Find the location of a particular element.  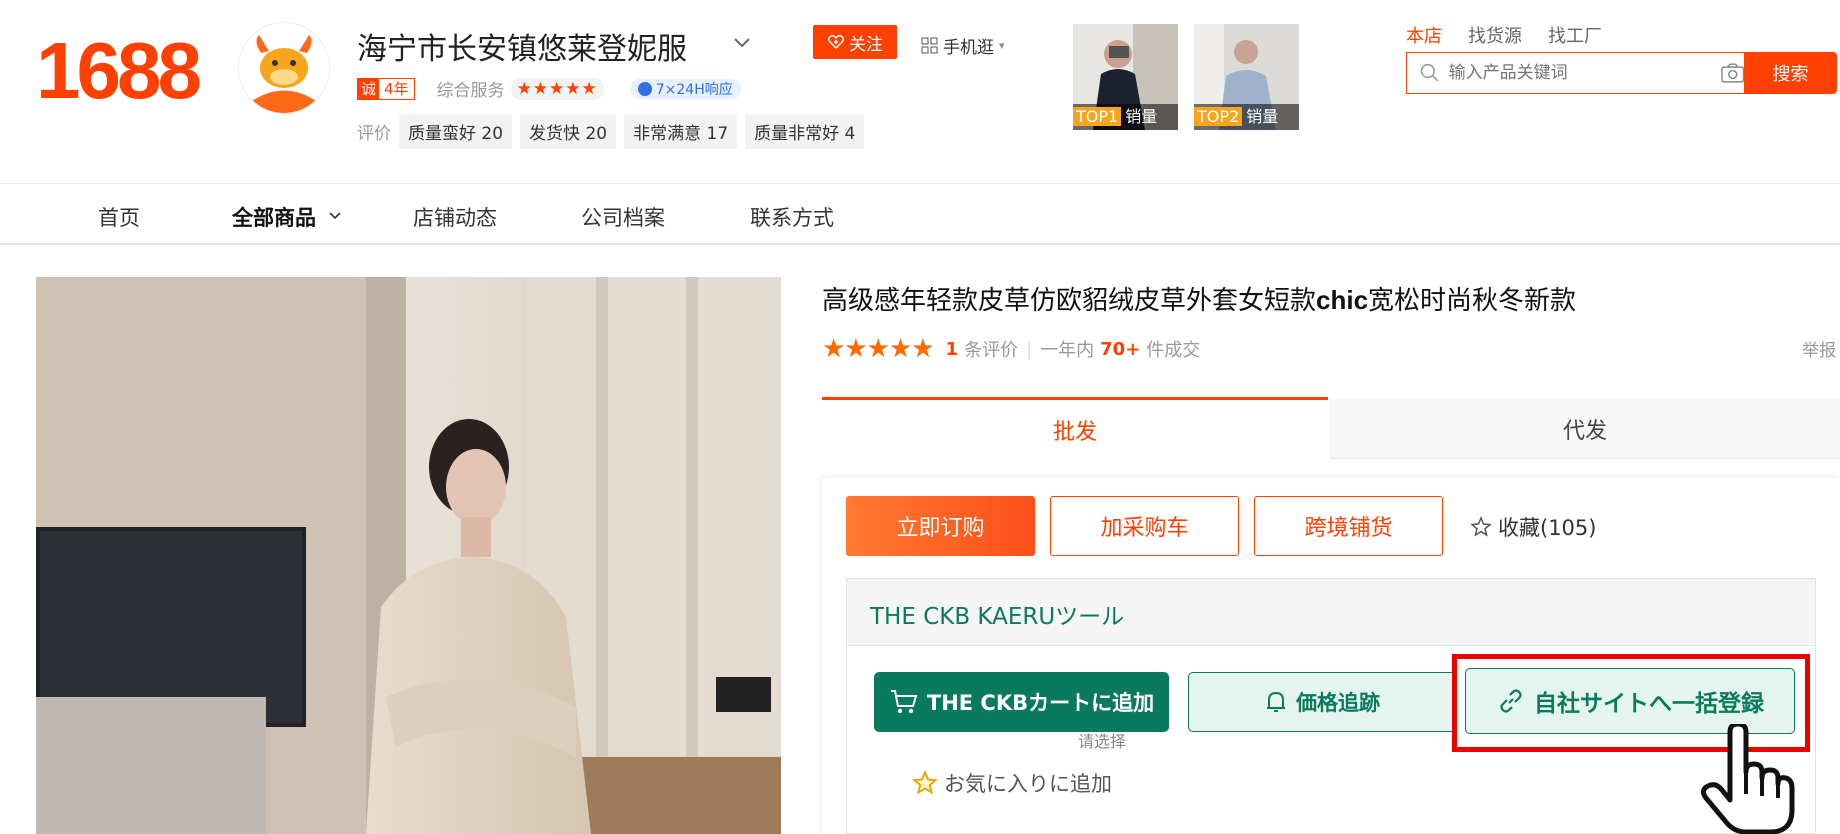

product-rating-row: ★★★★★ 1 条评价 | 一年内 70+ 件成交 is located at coordinates (1011, 349).